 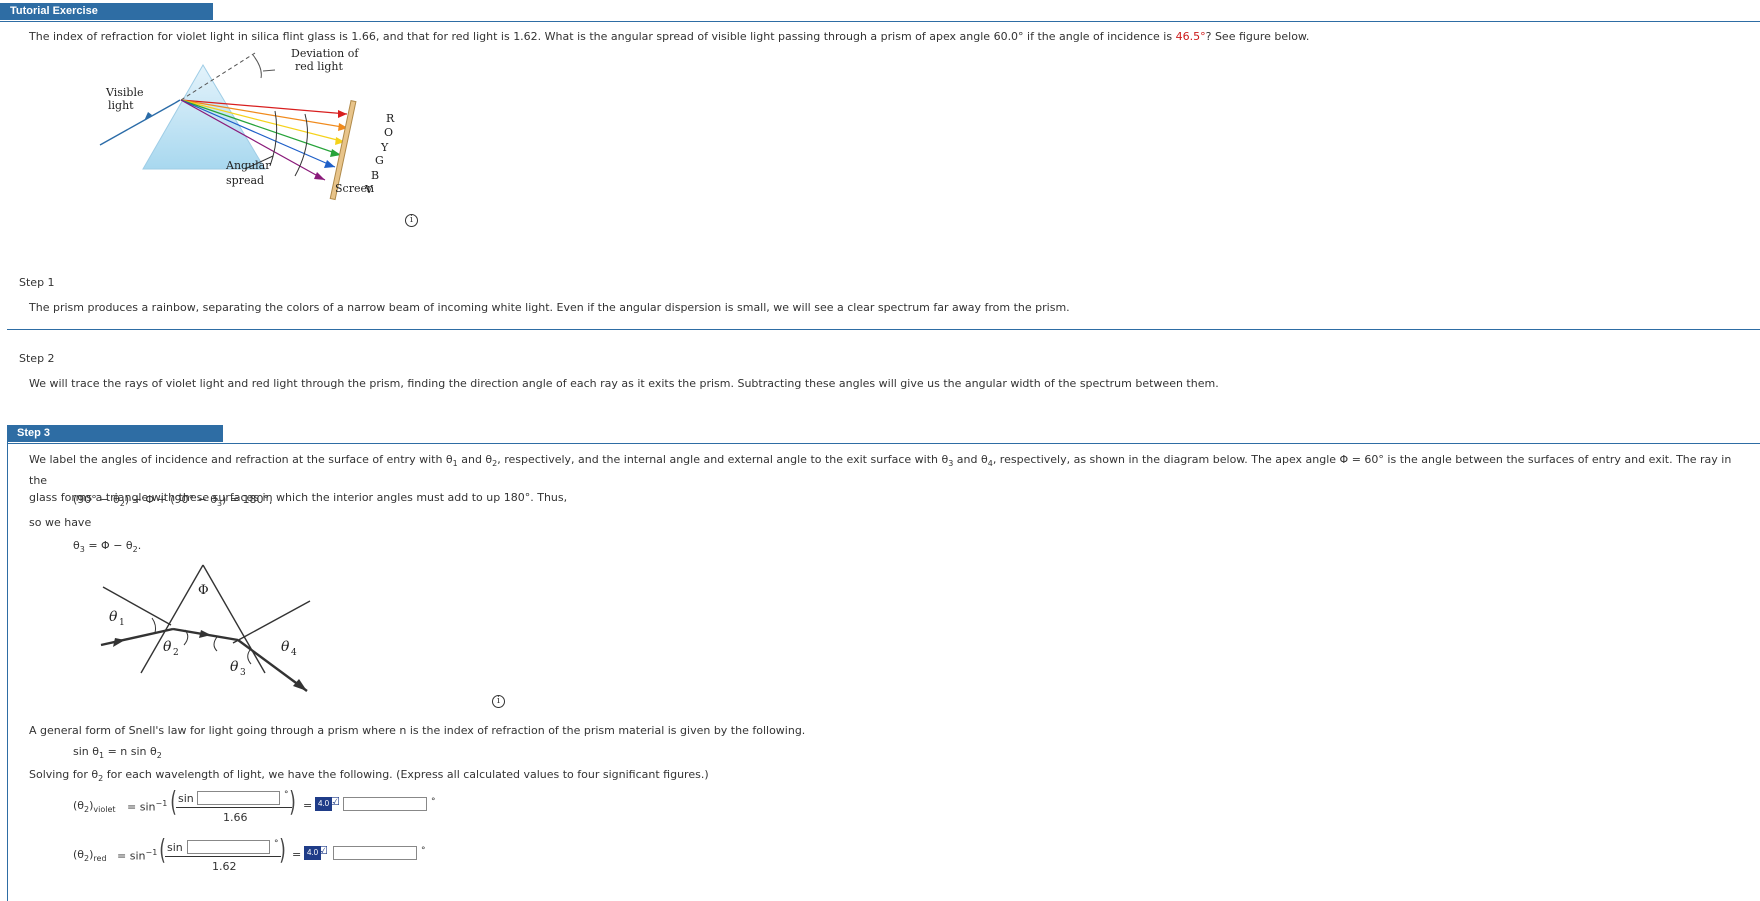 What do you see at coordinates (64, 774) in the screenshot?
I see `eq-part: Solving for θ` at bounding box center [64, 774].